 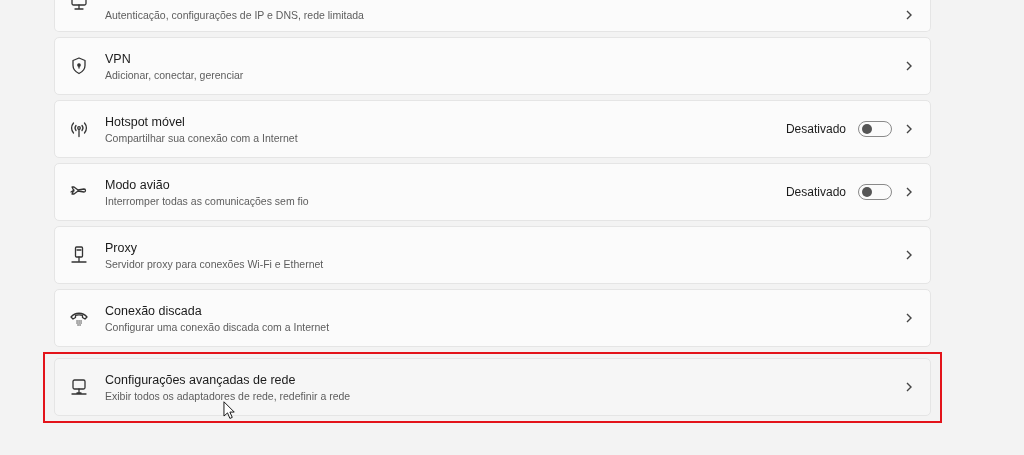 What do you see at coordinates (79, 129) in the screenshot?
I see `signal-icon` at bounding box center [79, 129].